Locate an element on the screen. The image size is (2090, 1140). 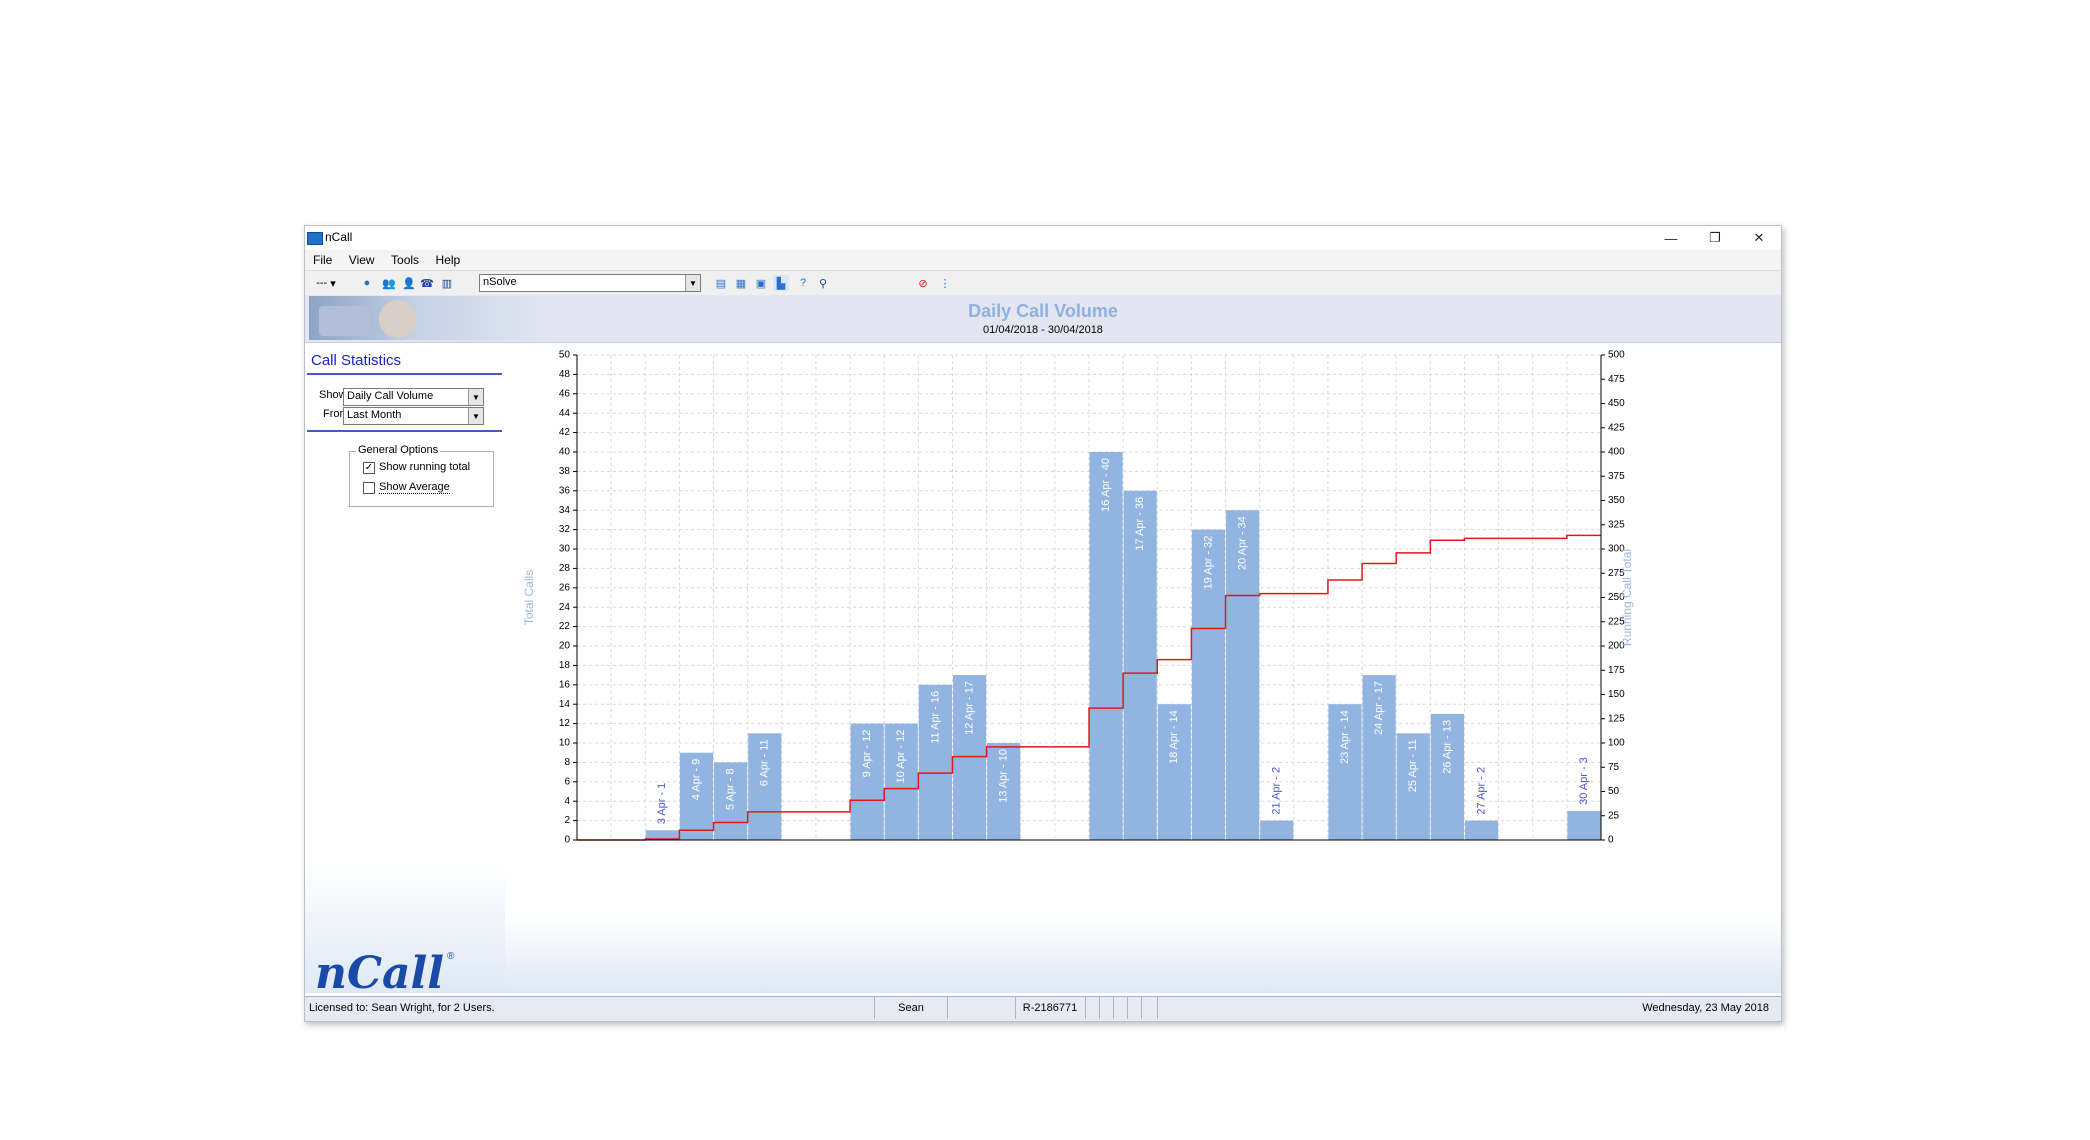
y-tick-label: 18 is located at coordinates (565, 665).